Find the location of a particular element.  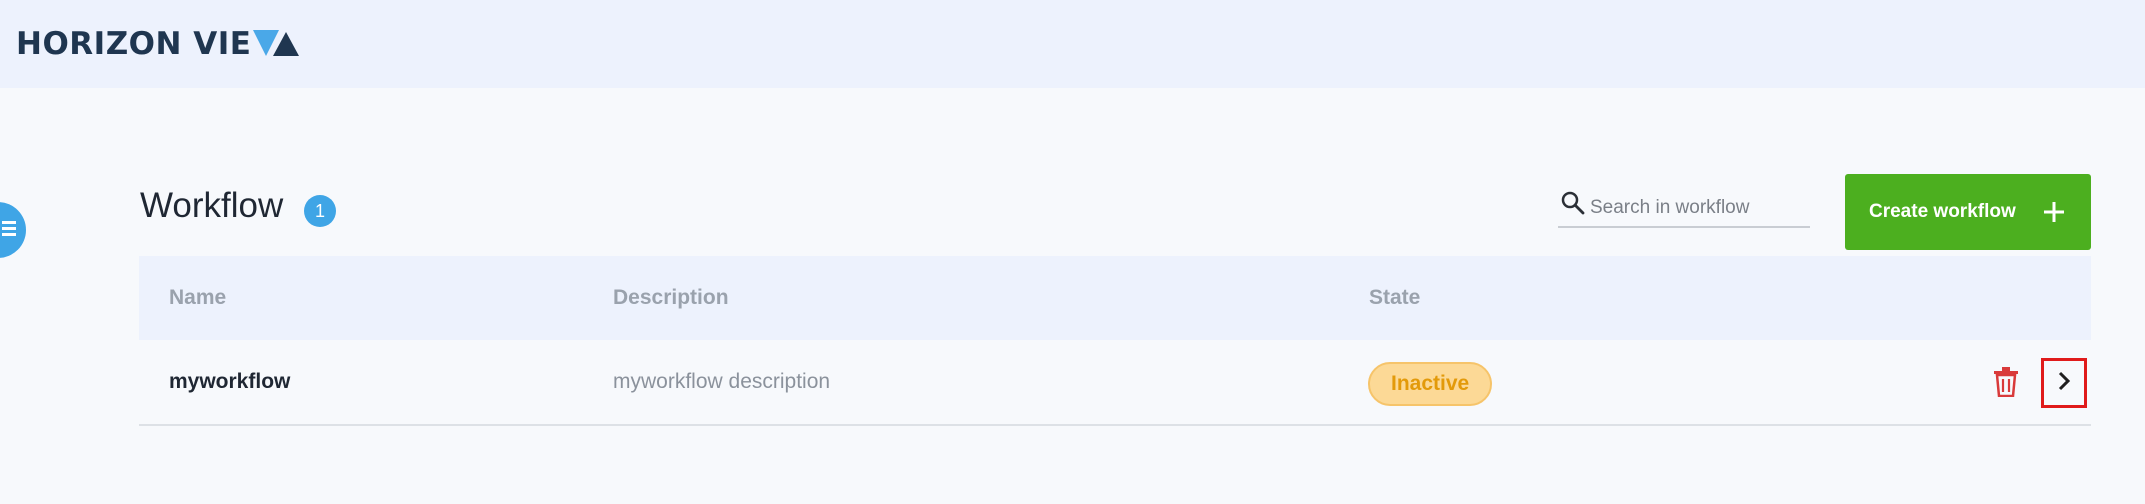

logo-text: HORIZON VIE is located at coordinates (134, 44).